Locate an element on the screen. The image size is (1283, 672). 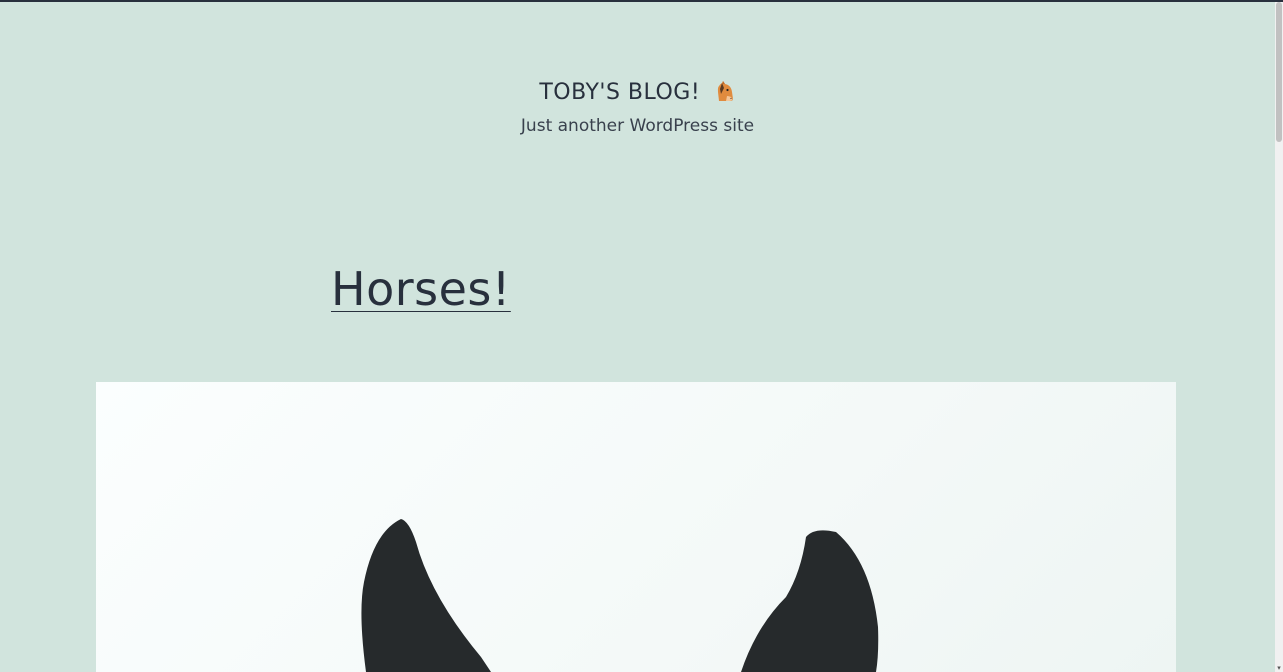
post-title-link: Horses! is located at coordinates (421, 289).